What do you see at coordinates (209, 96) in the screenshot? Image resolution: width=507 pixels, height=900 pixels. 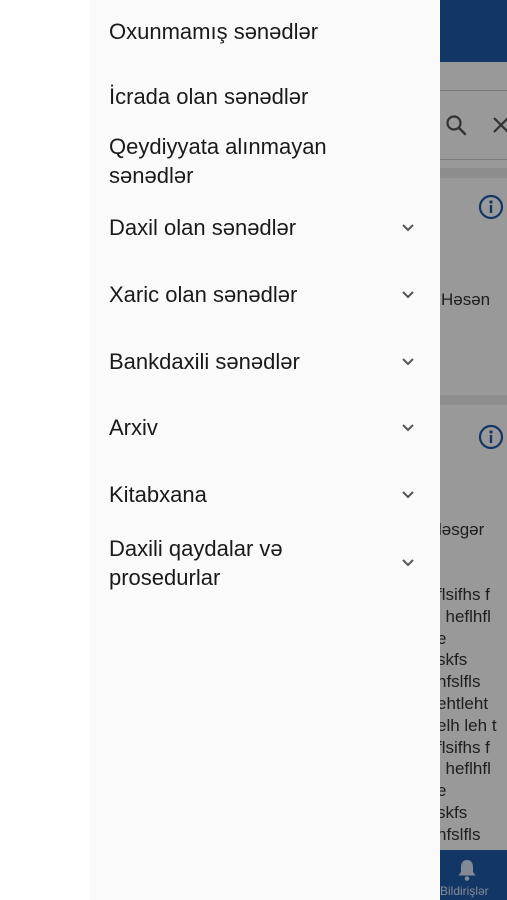 I see `menu-item-label: İcrada olan sənədlər` at bounding box center [209, 96].